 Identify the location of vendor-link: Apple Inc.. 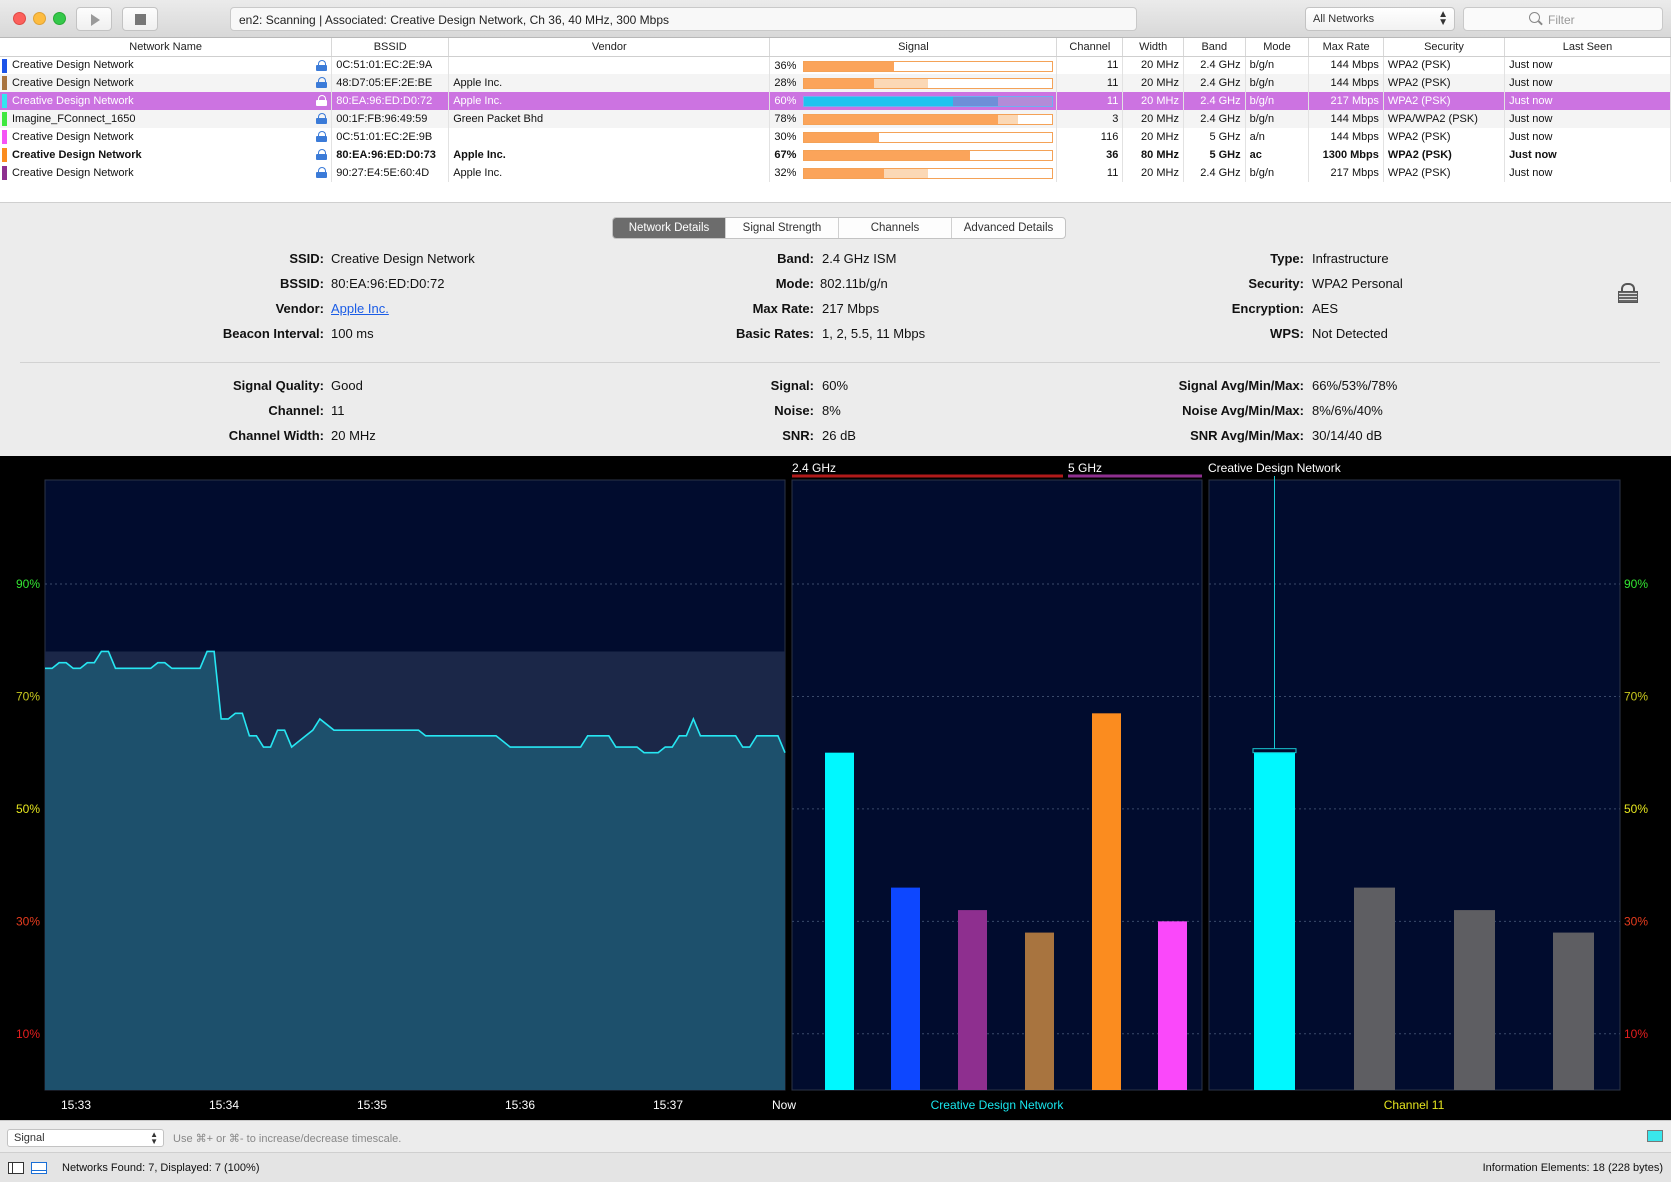
(360, 308).